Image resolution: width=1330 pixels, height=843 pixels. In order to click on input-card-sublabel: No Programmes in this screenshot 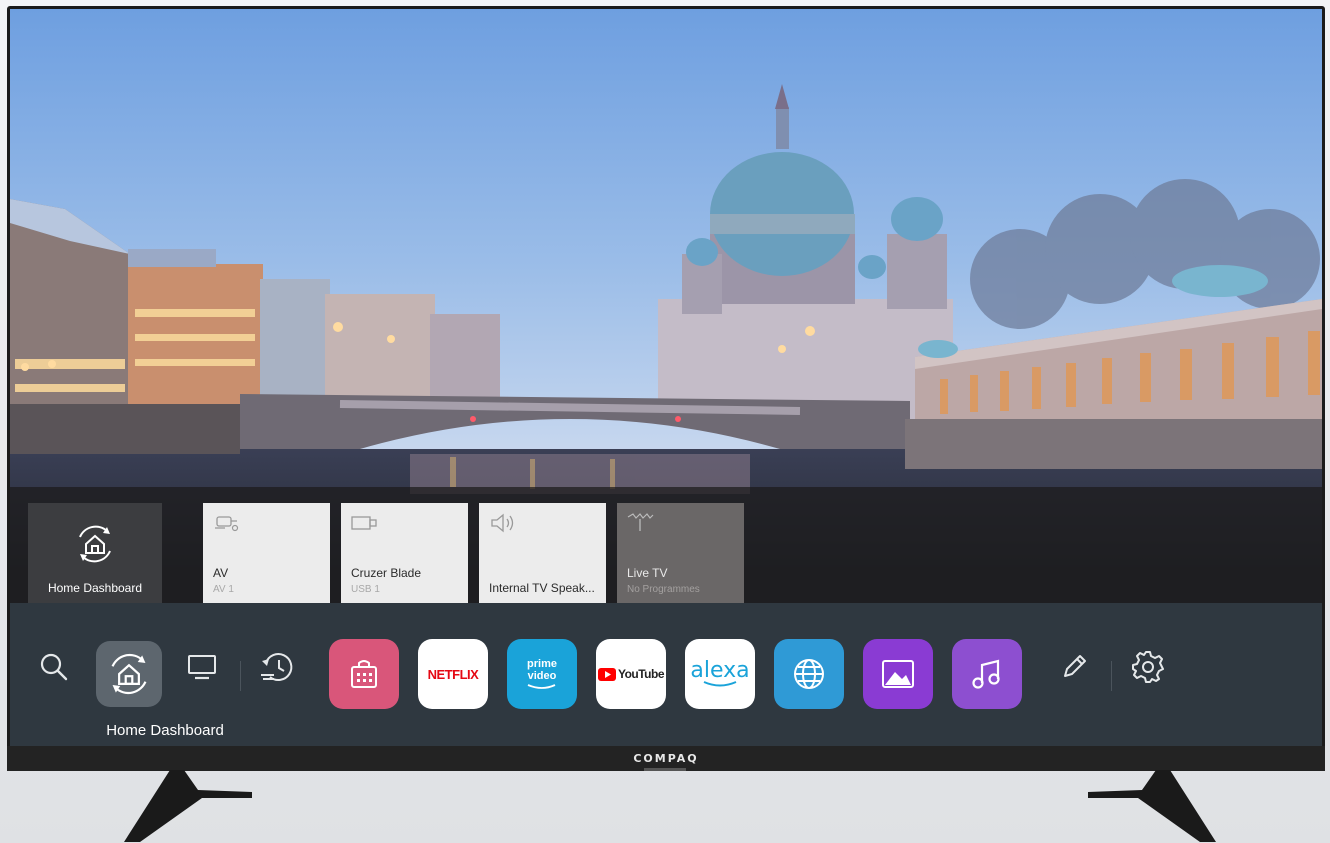, I will do `click(663, 589)`.